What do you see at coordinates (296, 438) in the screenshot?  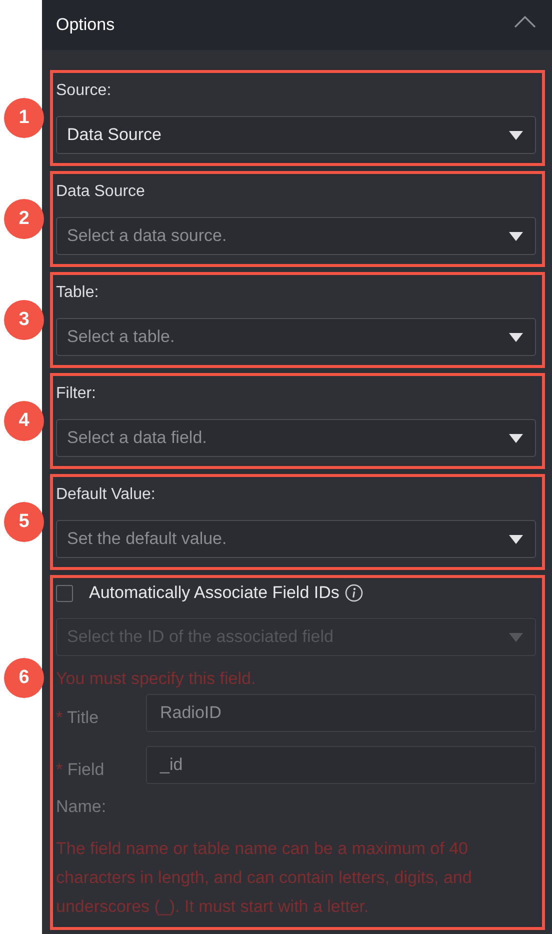 I see `dropdown-field: Select a data field.` at bounding box center [296, 438].